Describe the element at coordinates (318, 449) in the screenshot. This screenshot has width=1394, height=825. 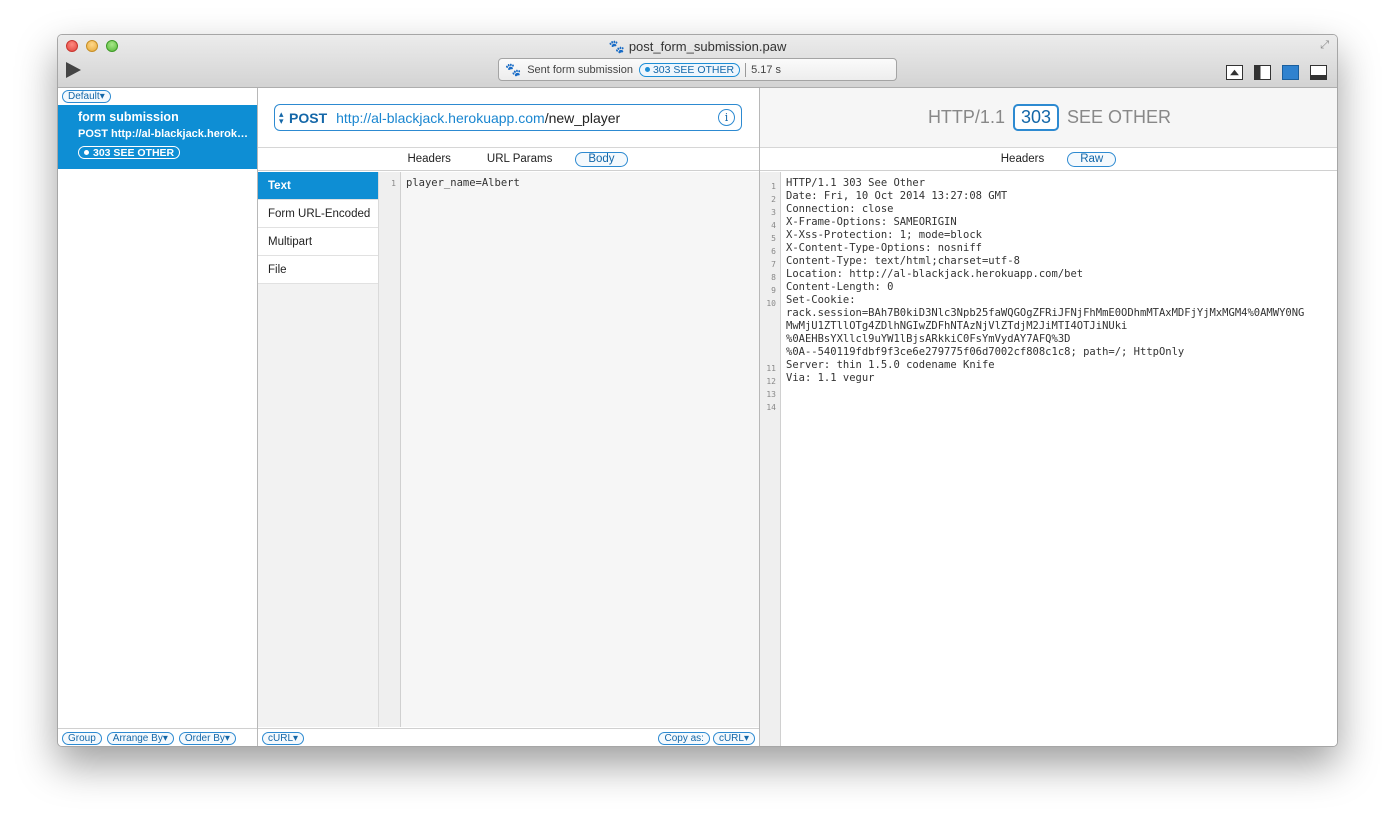
I see `body-type-list: Text Form URL-Encoded Multipart File` at that location.